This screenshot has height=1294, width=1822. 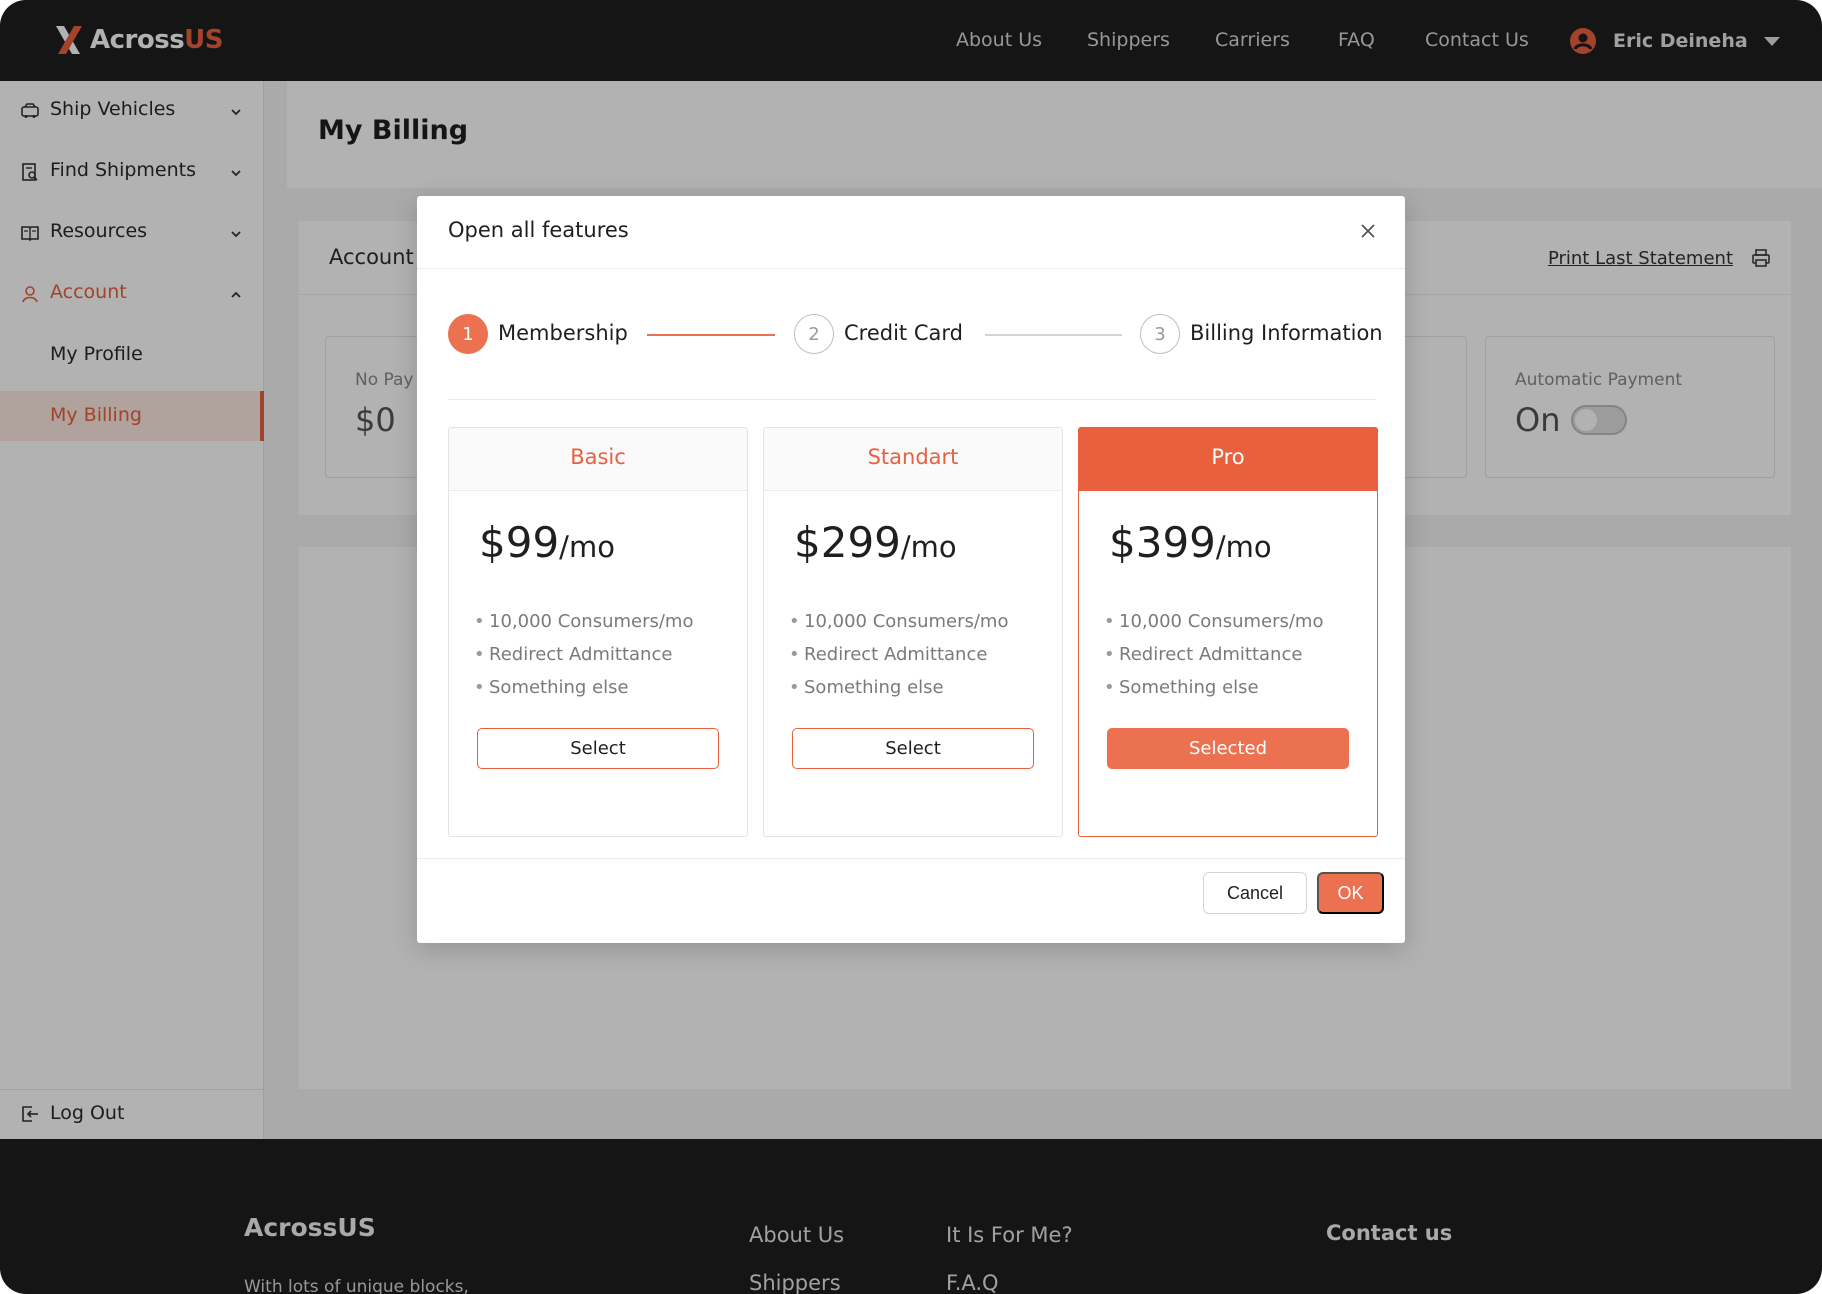 I want to click on select-standart-button: Select, so click(x=913, y=748).